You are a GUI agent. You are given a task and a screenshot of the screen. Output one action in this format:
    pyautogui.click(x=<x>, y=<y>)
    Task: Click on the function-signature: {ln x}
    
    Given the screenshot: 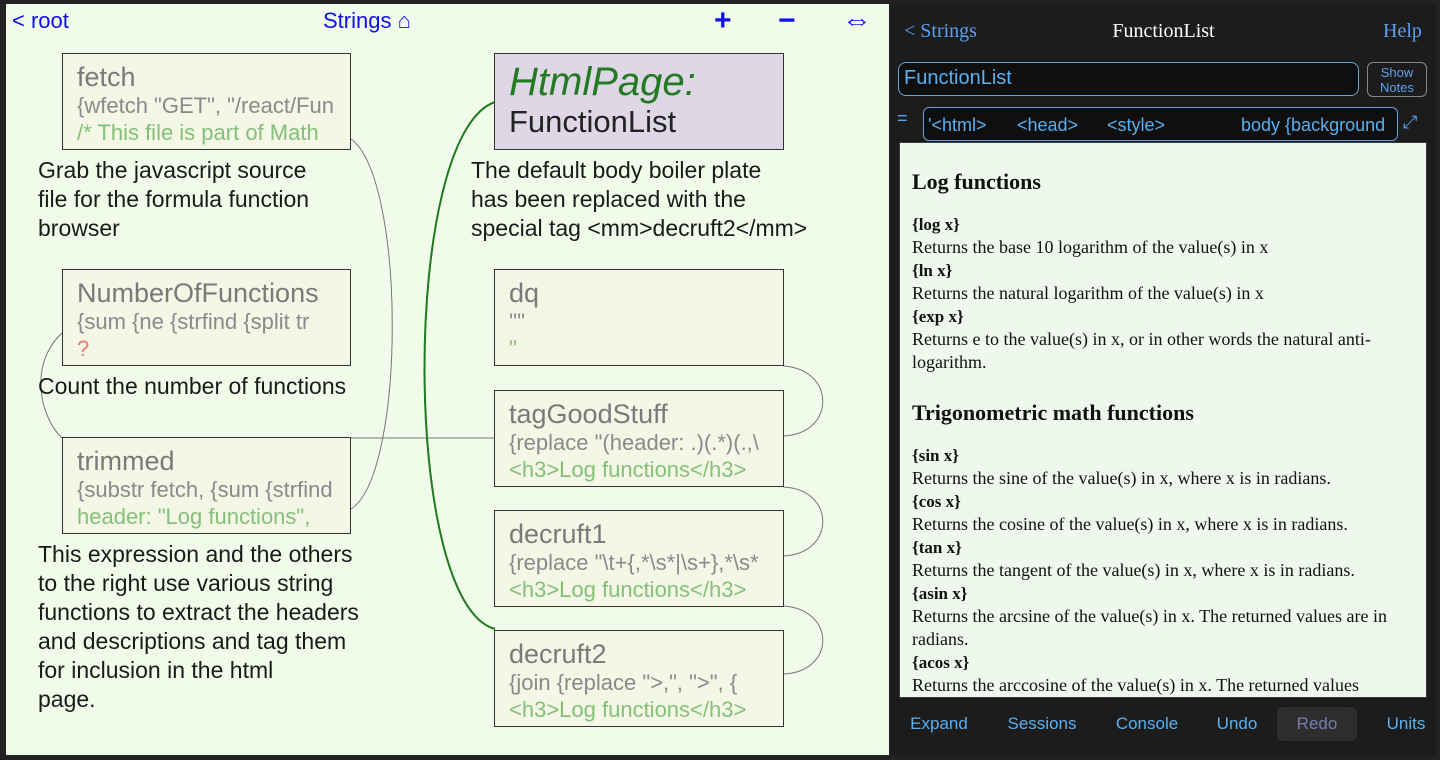 What is the action you would take?
    pyautogui.click(x=932, y=270)
    